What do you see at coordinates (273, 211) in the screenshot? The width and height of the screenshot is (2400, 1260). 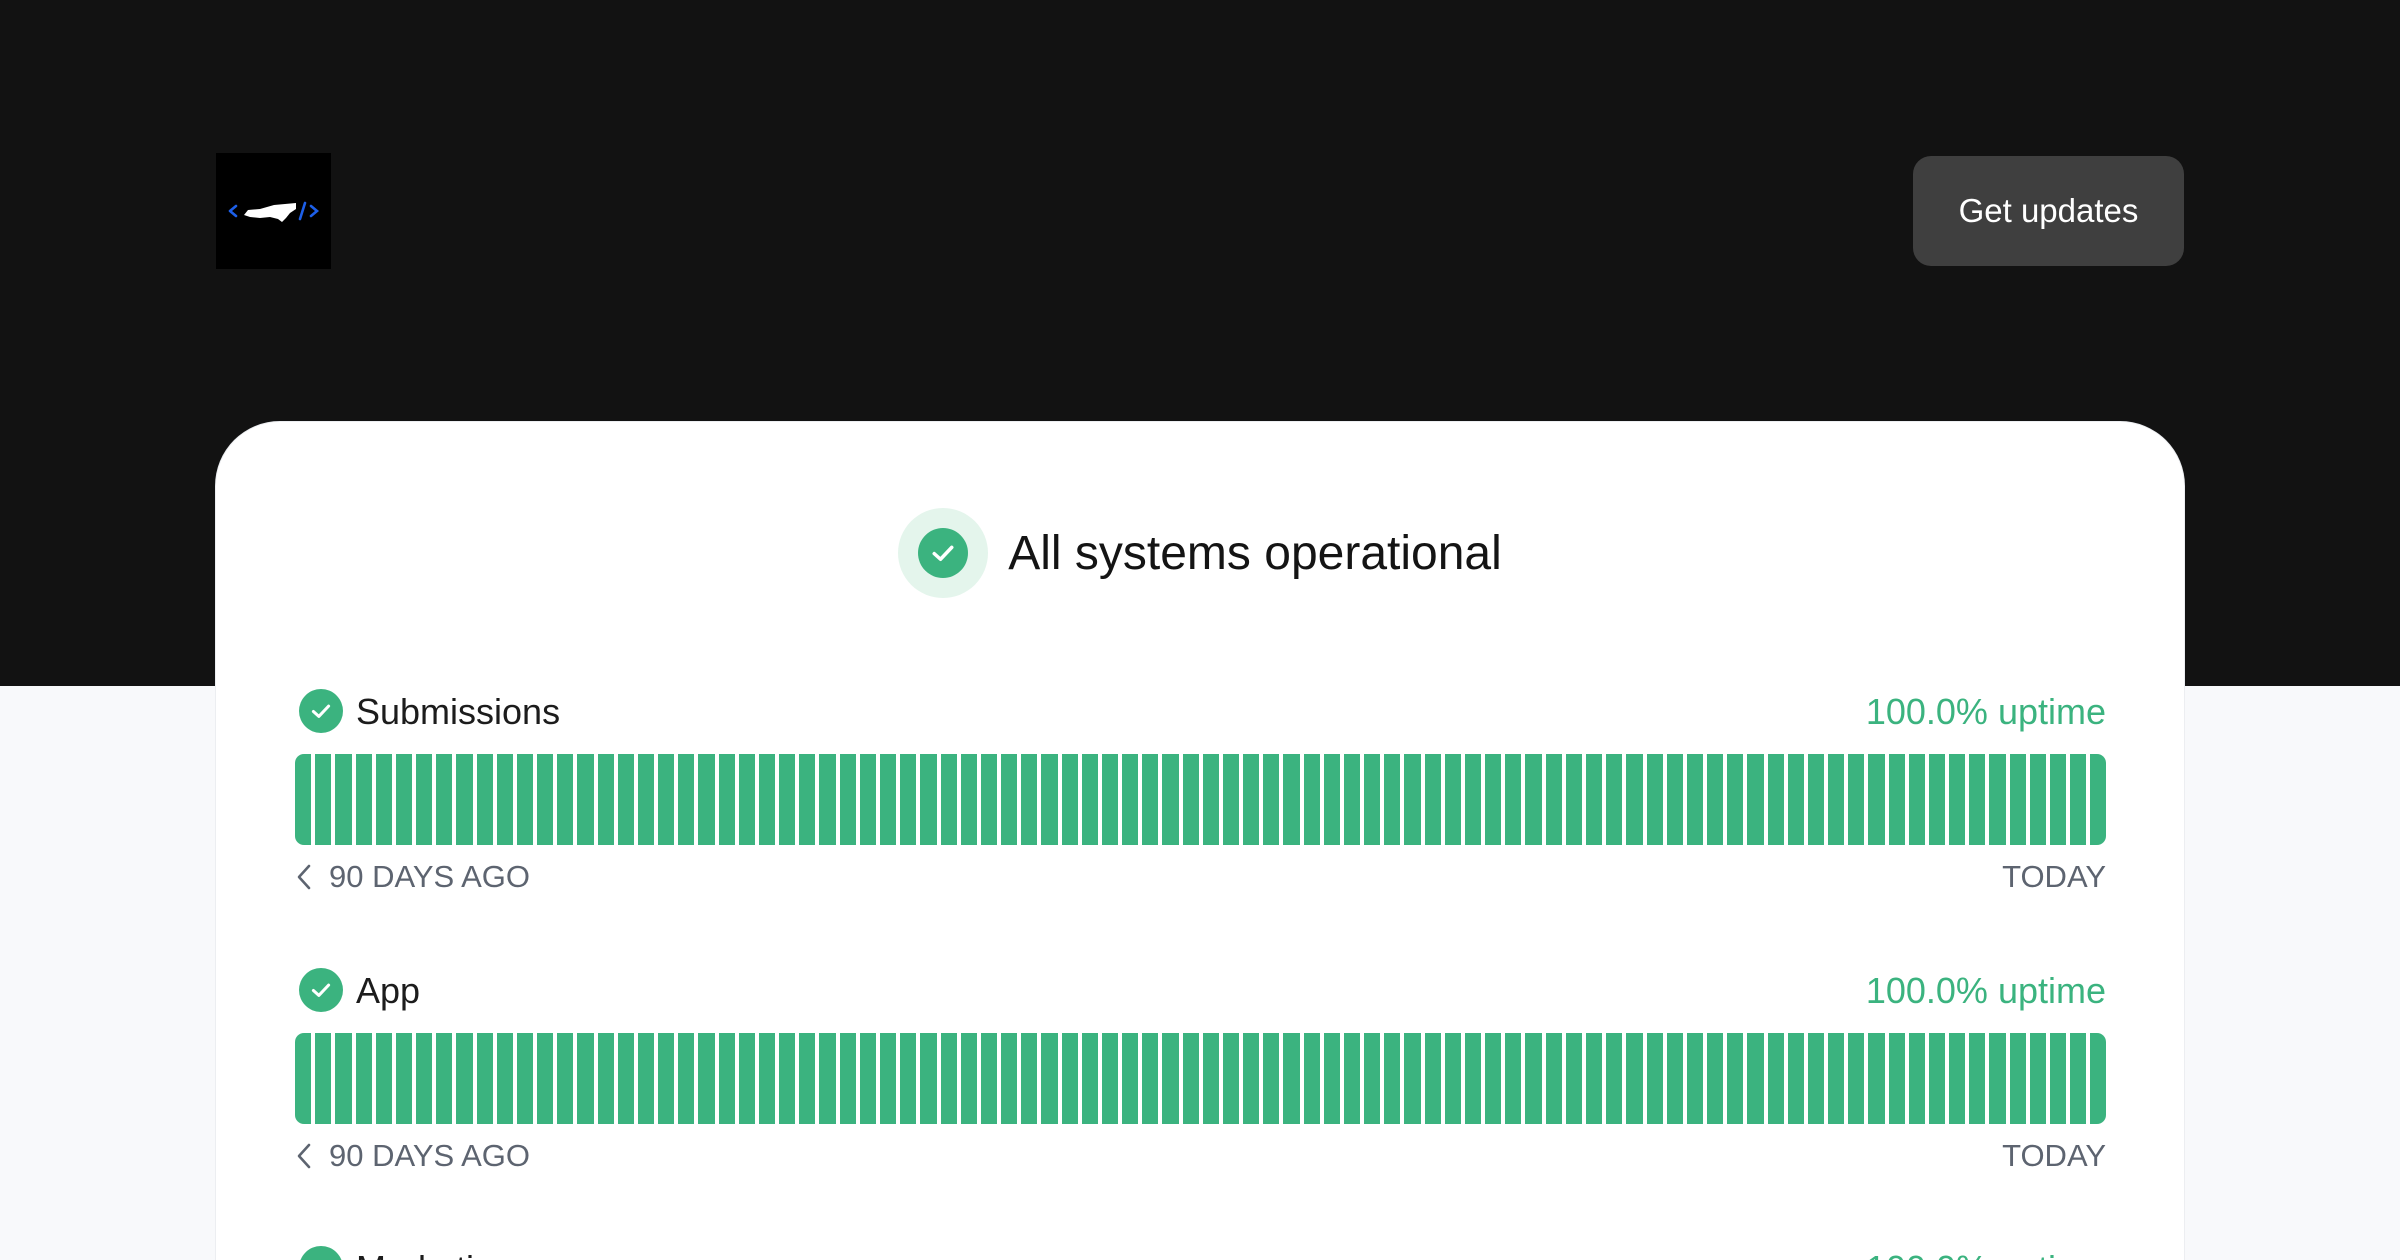 I see `site-logo` at bounding box center [273, 211].